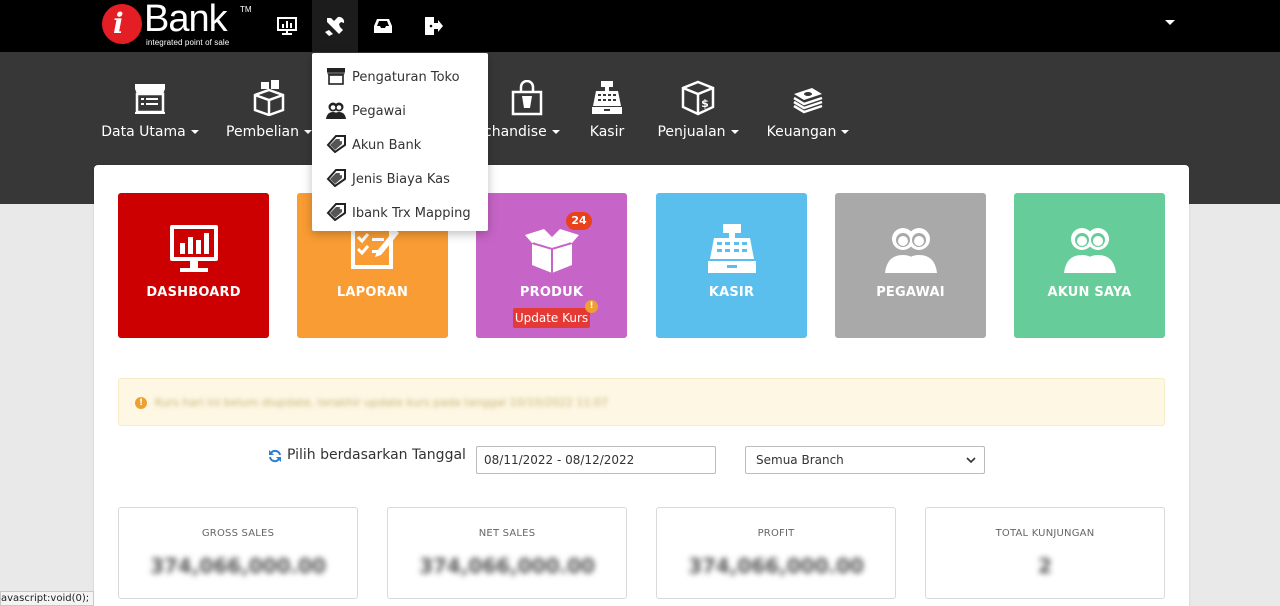 The image size is (1280, 606). I want to click on tile-label: PRODUK, so click(551, 292).